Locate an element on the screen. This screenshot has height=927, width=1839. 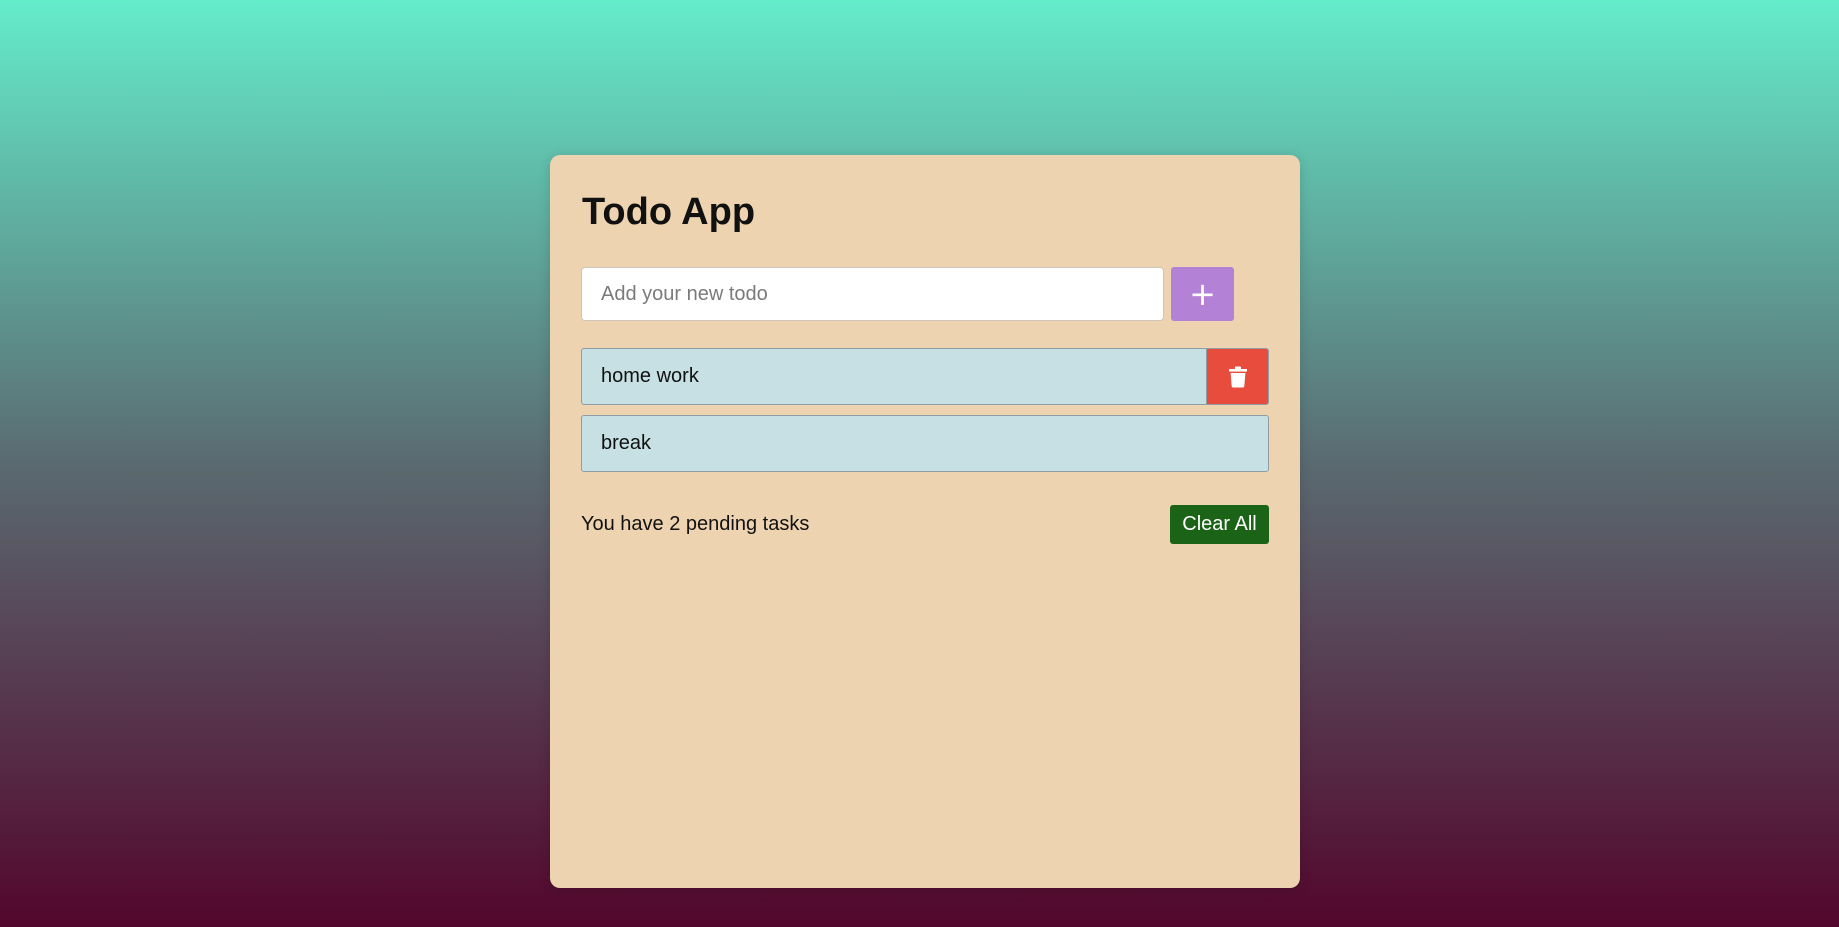
plus-icon: + is located at coordinates (1202, 294).